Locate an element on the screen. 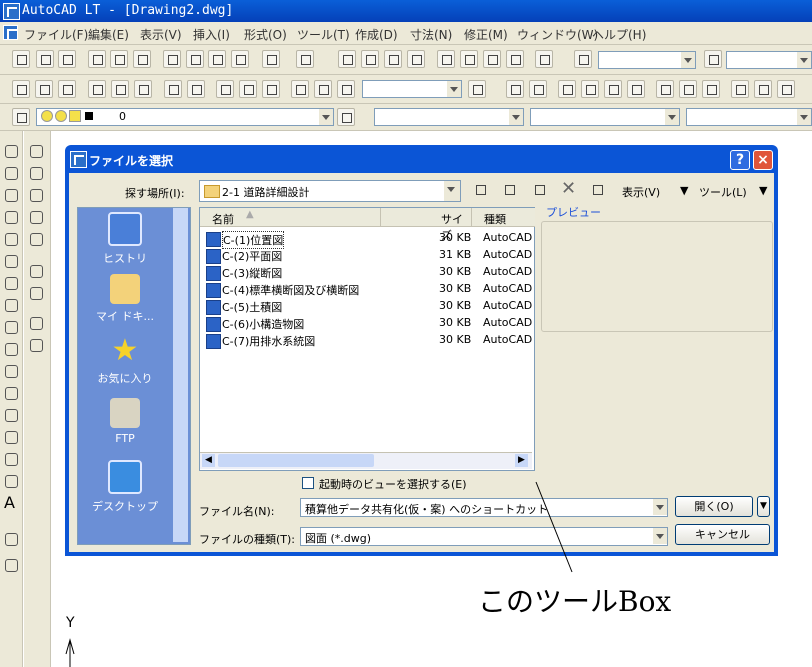 This screenshot has height=667, width=812. file-row: C-(1)位置図 30 KB AutoCAD is located at coordinates (366, 239).